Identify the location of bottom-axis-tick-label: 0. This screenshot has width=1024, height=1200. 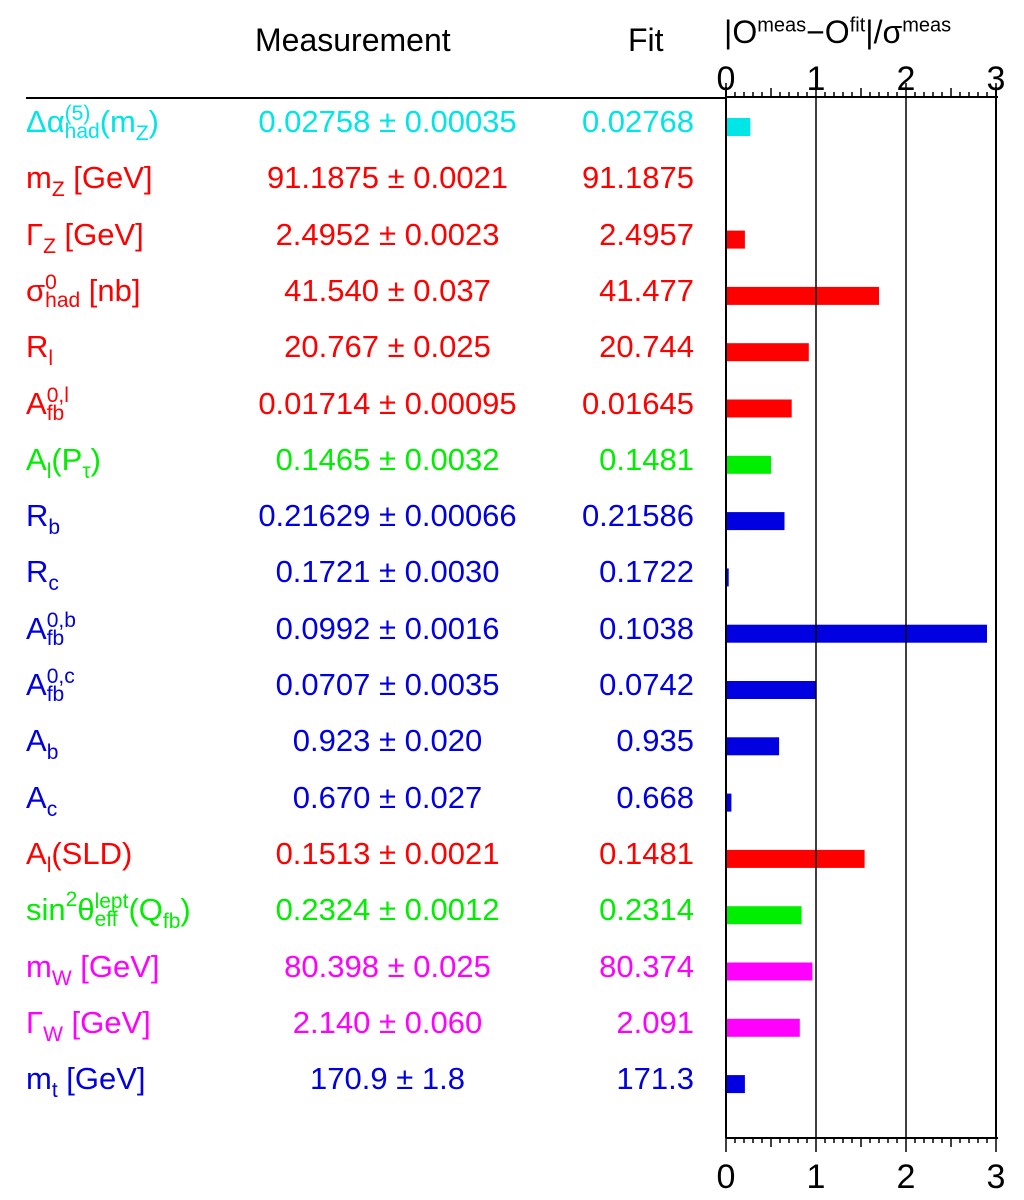
(726, 1177).